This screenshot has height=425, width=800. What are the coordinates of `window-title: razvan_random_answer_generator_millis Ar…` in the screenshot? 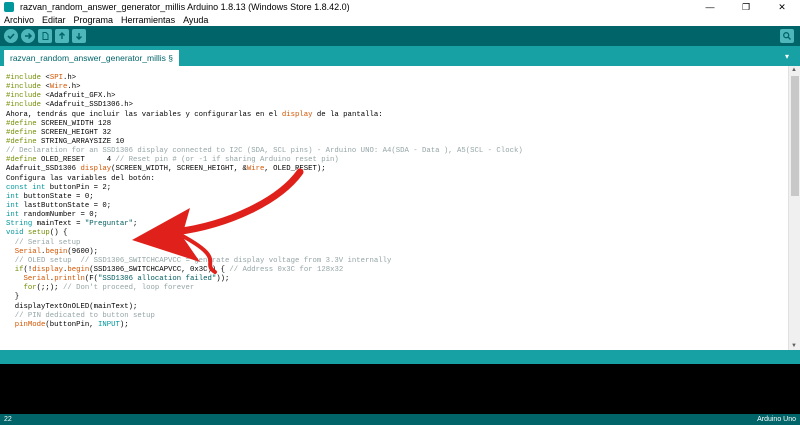 It's located at (185, 7).